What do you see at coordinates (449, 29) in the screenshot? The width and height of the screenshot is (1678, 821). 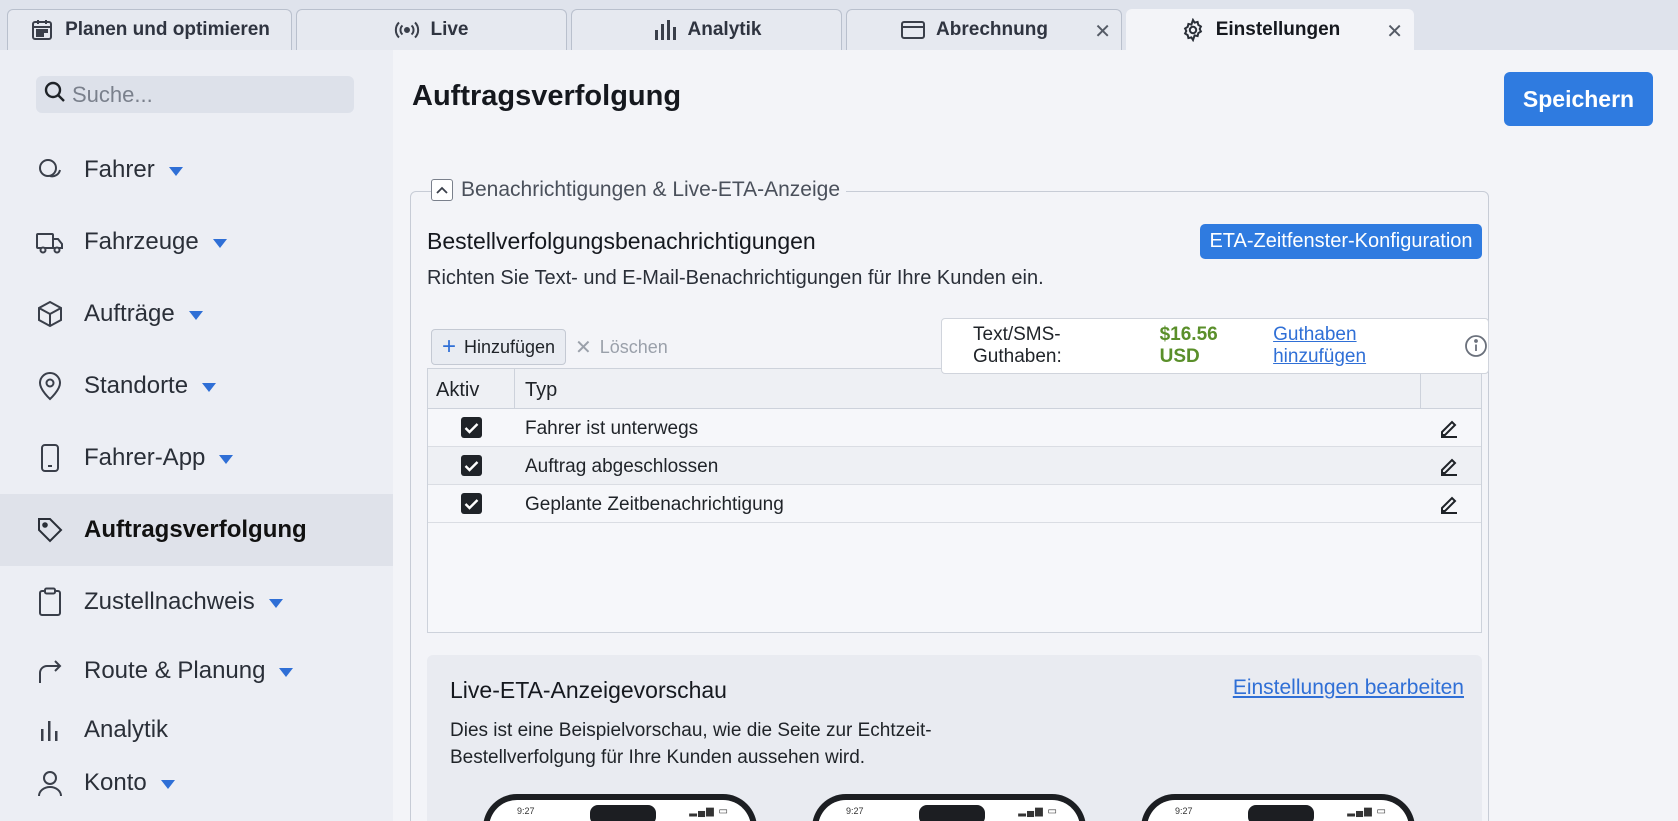 I see `tab-label: Live` at bounding box center [449, 29].